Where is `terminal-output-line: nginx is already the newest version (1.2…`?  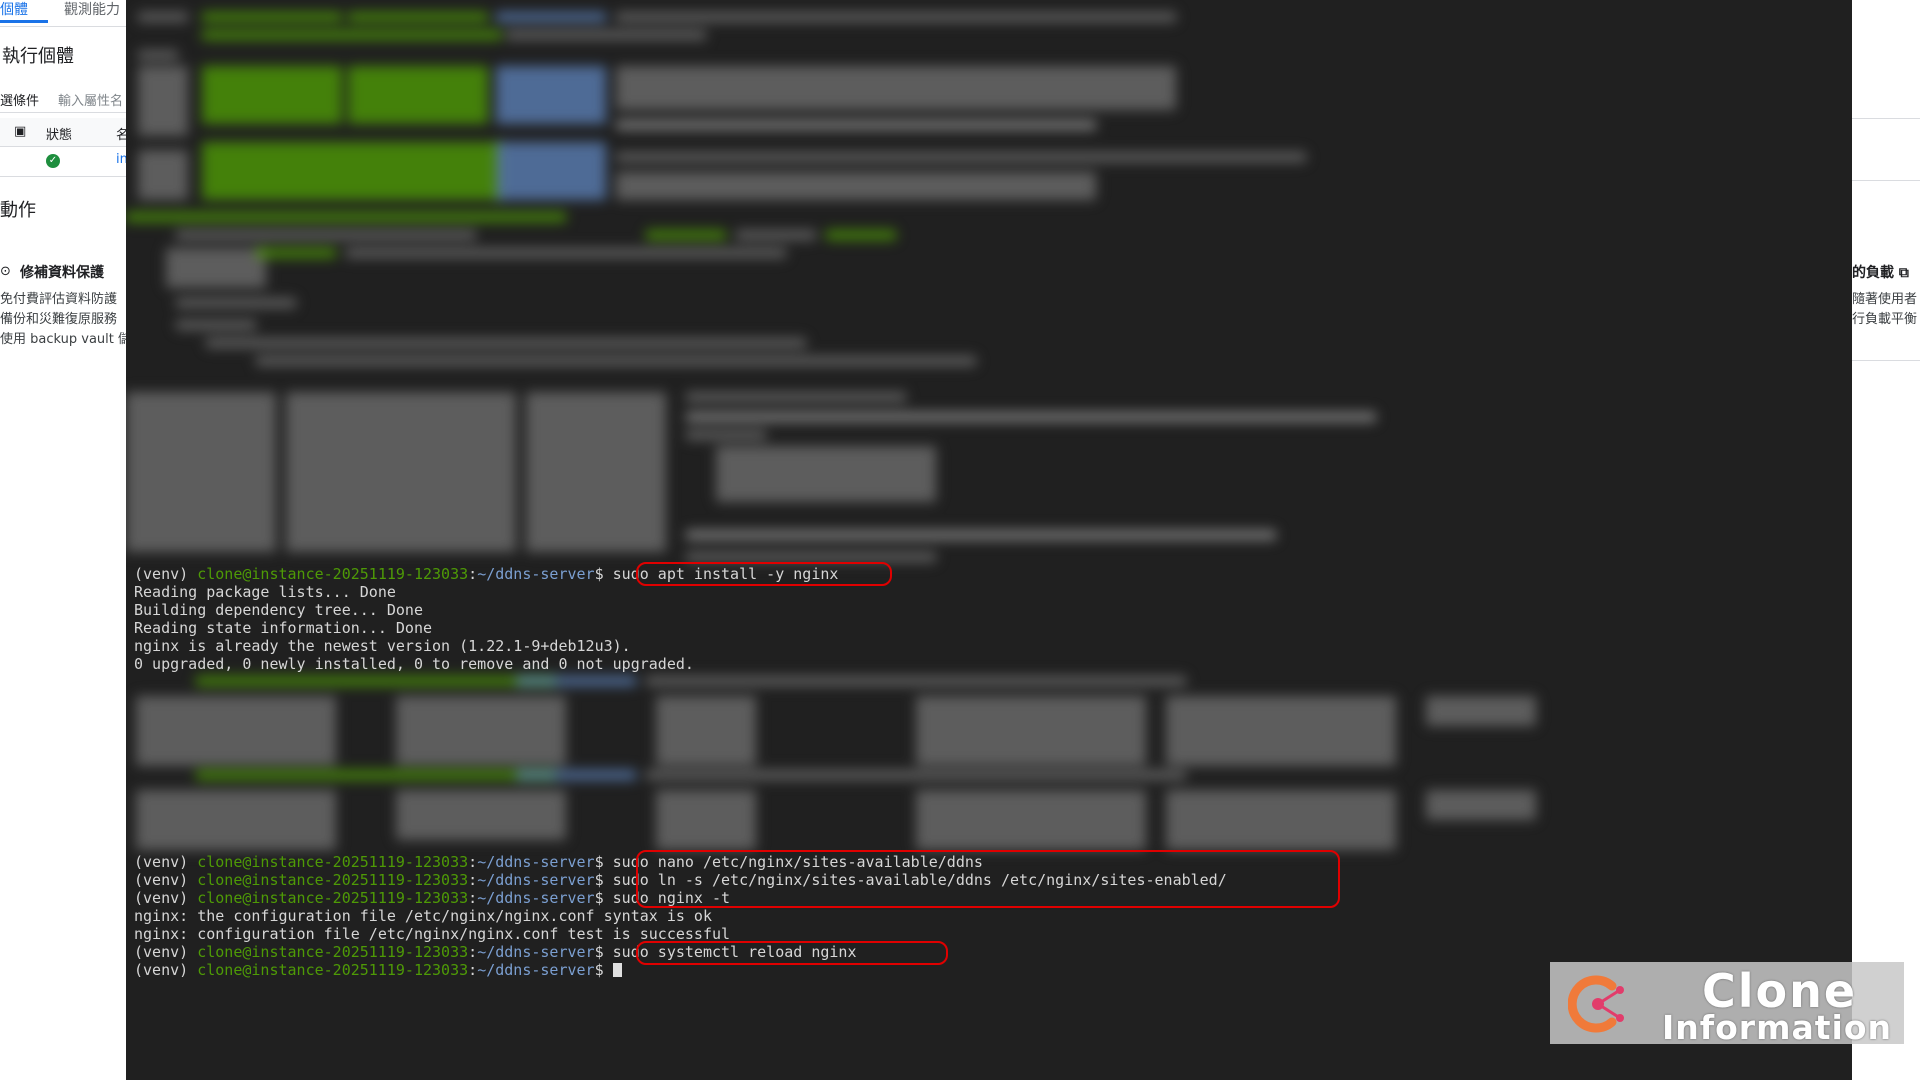
terminal-output-line: nginx is already the newest version (1.2… is located at coordinates (382, 646).